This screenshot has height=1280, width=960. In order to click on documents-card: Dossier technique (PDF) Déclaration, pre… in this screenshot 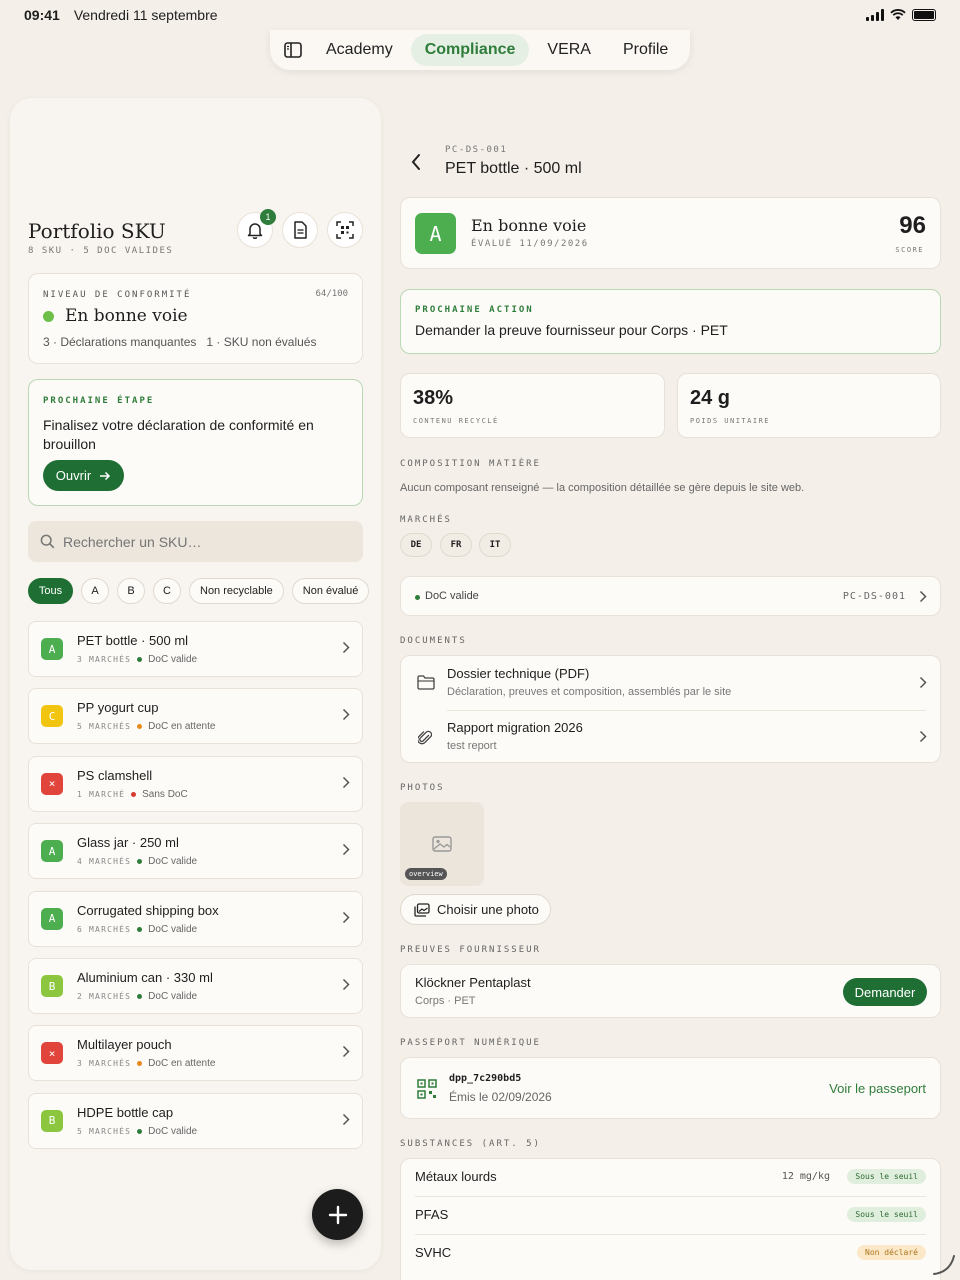, I will do `click(670, 709)`.